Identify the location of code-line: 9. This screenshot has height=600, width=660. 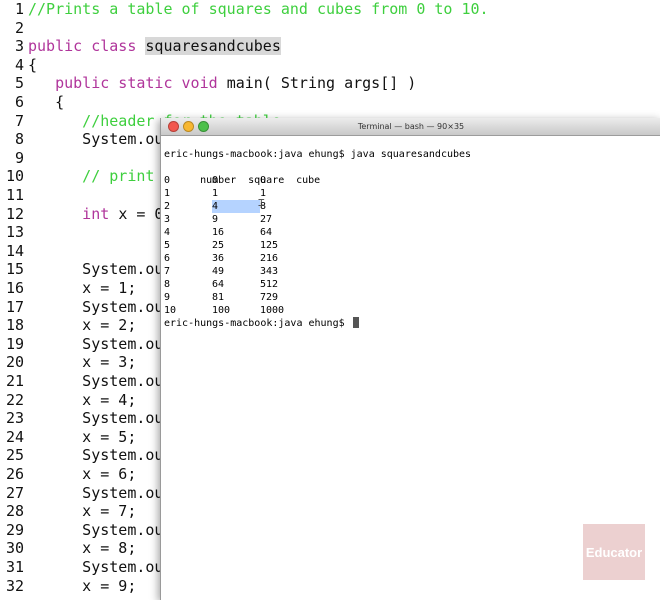
(14, 158).